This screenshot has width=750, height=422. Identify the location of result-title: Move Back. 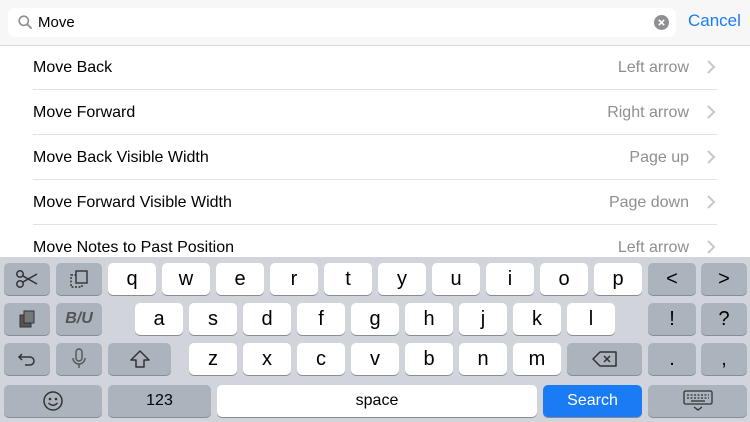
(73, 67).